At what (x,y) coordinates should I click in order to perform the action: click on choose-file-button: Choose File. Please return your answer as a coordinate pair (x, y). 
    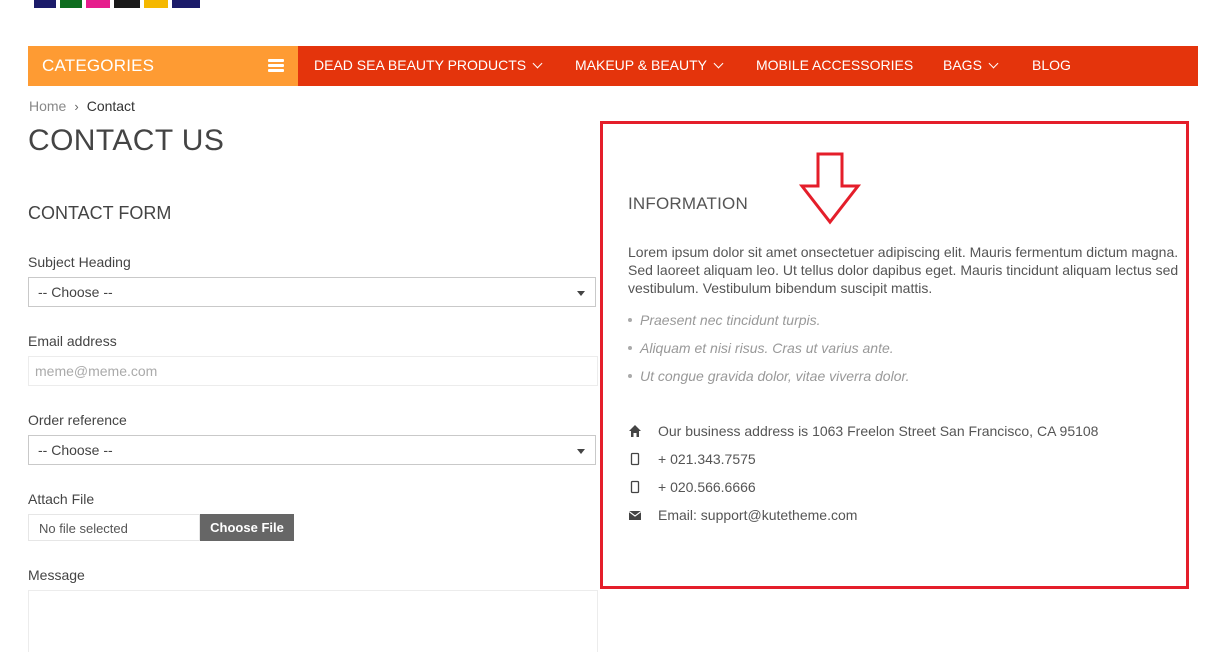
    Looking at the image, I should click on (247, 527).